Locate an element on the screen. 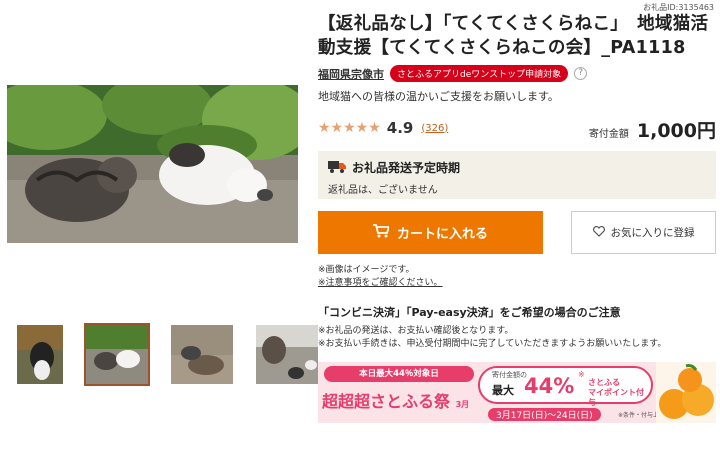 The width and height of the screenshot is (720, 465). truck-icon is located at coordinates (337, 168).